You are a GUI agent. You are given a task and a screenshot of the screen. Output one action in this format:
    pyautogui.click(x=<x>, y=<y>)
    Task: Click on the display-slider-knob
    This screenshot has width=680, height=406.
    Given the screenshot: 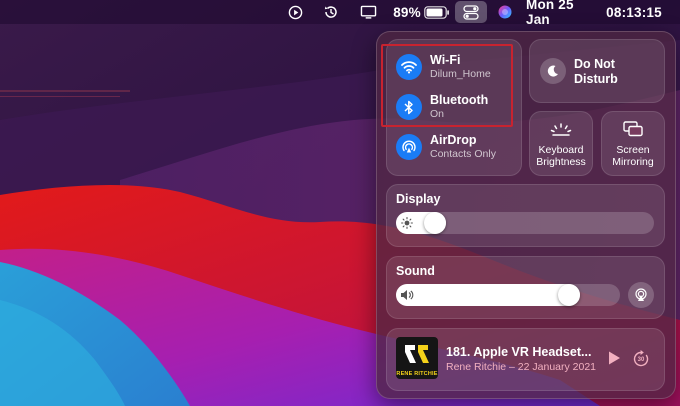 What is the action you would take?
    pyautogui.click(x=435, y=223)
    